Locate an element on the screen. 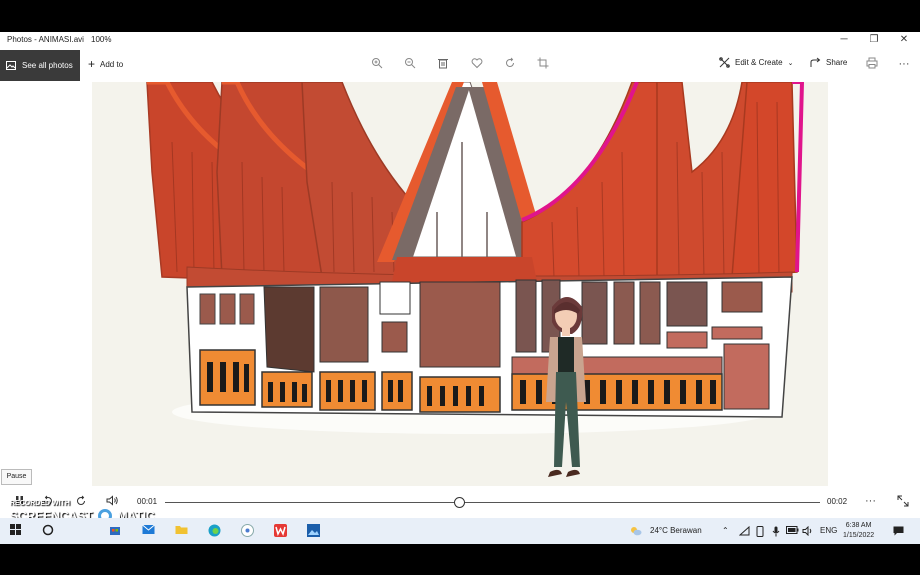 The image size is (920, 575). edit-create-label: Edit & Create is located at coordinates (759, 62).